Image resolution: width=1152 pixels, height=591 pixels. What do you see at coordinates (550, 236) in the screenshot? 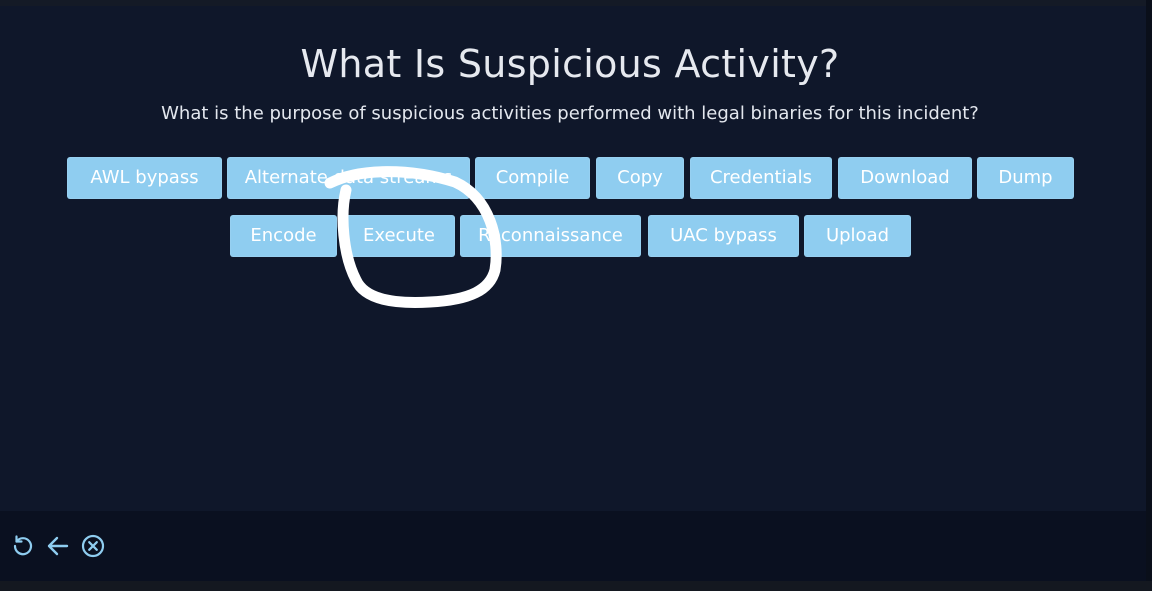
I see `option-reconnaissance: Reconnaissance` at bounding box center [550, 236].